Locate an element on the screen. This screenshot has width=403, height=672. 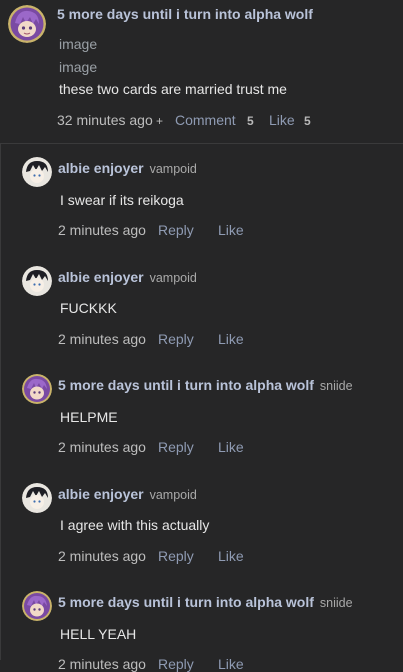
reply-body: HELPME is located at coordinates (89, 417).